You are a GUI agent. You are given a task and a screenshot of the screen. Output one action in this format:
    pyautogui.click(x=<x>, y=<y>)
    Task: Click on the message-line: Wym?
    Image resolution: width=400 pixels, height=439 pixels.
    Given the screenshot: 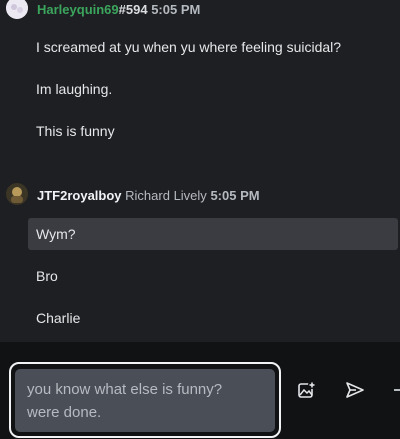 What is the action you would take?
    pyautogui.click(x=213, y=234)
    